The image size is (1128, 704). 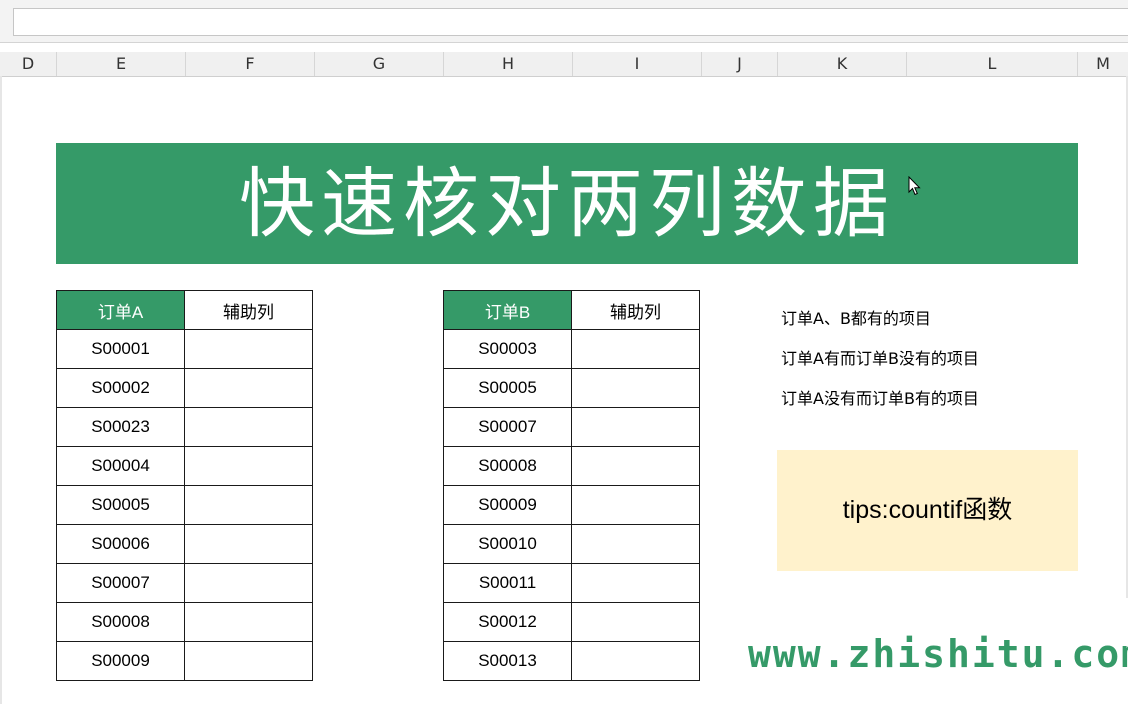 I want to click on table-row: S00010, so click(x=571, y=544).